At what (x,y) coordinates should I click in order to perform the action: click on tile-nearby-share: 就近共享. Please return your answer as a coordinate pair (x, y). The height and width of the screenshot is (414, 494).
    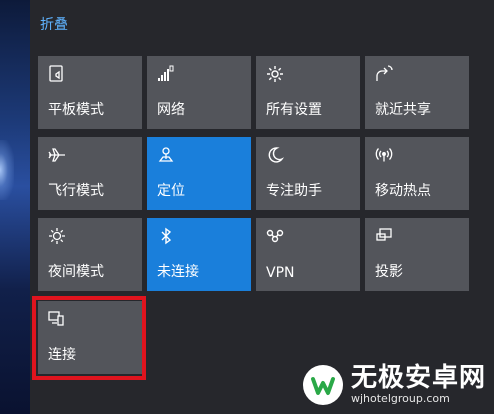
    Looking at the image, I should click on (417, 92).